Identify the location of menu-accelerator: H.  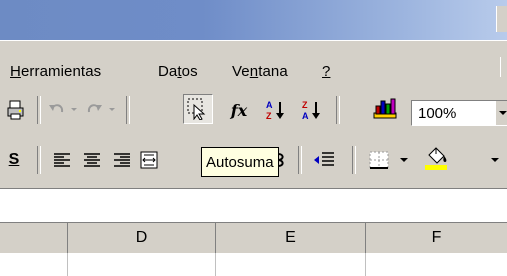
(15, 71).